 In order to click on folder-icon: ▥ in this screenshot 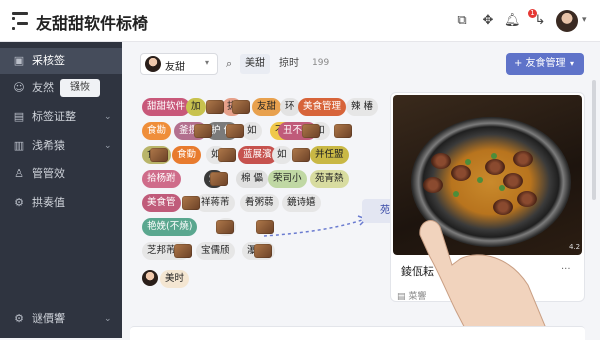, I will do `click(19, 145)`.